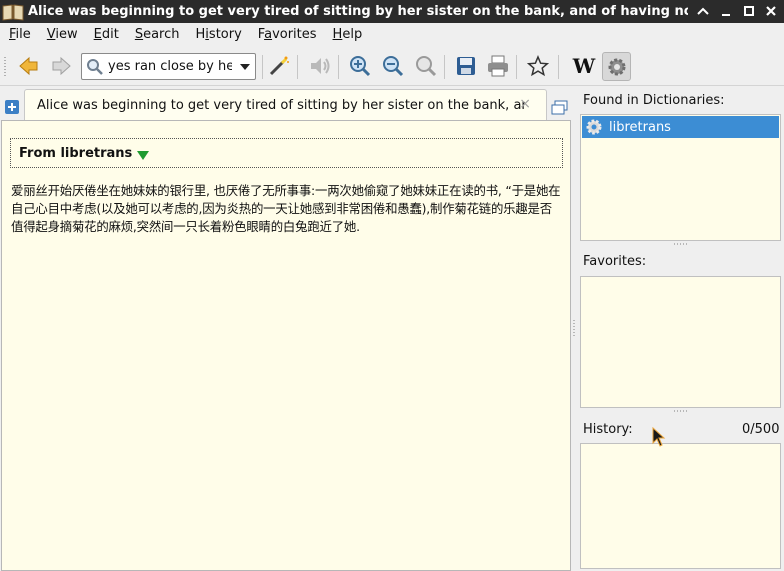 This screenshot has height=571, width=784. What do you see at coordinates (574, 330) in the screenshot?
I see `vertical-splitter` at bounding box center [574, 330].